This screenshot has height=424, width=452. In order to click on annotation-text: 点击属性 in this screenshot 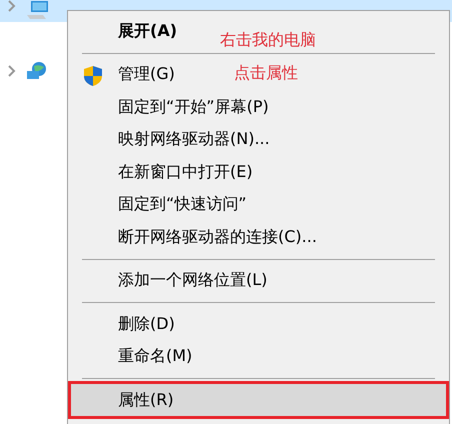, I will do `click(266, 73)`.